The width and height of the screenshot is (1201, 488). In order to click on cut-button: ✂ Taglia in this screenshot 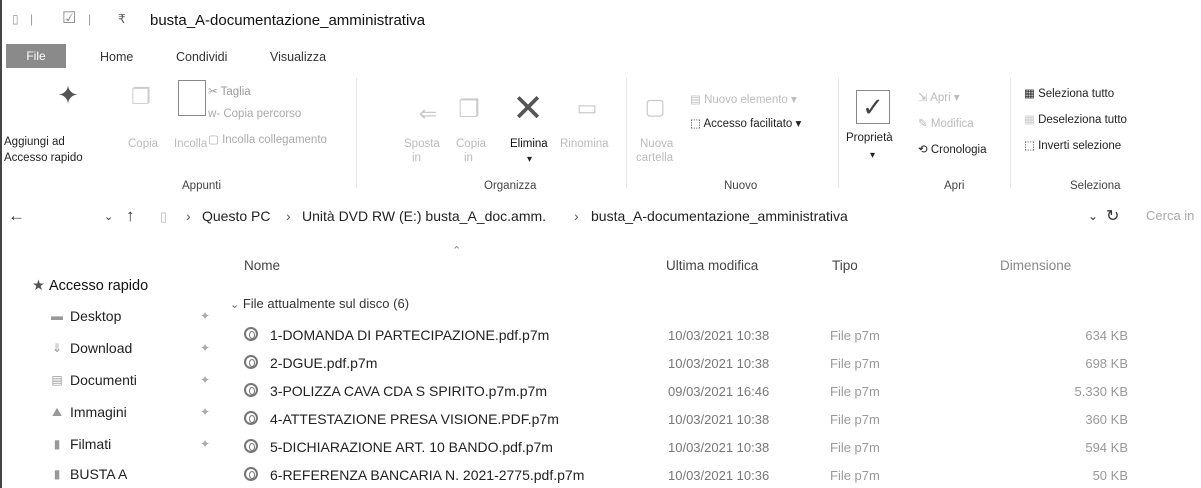, I will do `click(229, 91)`.